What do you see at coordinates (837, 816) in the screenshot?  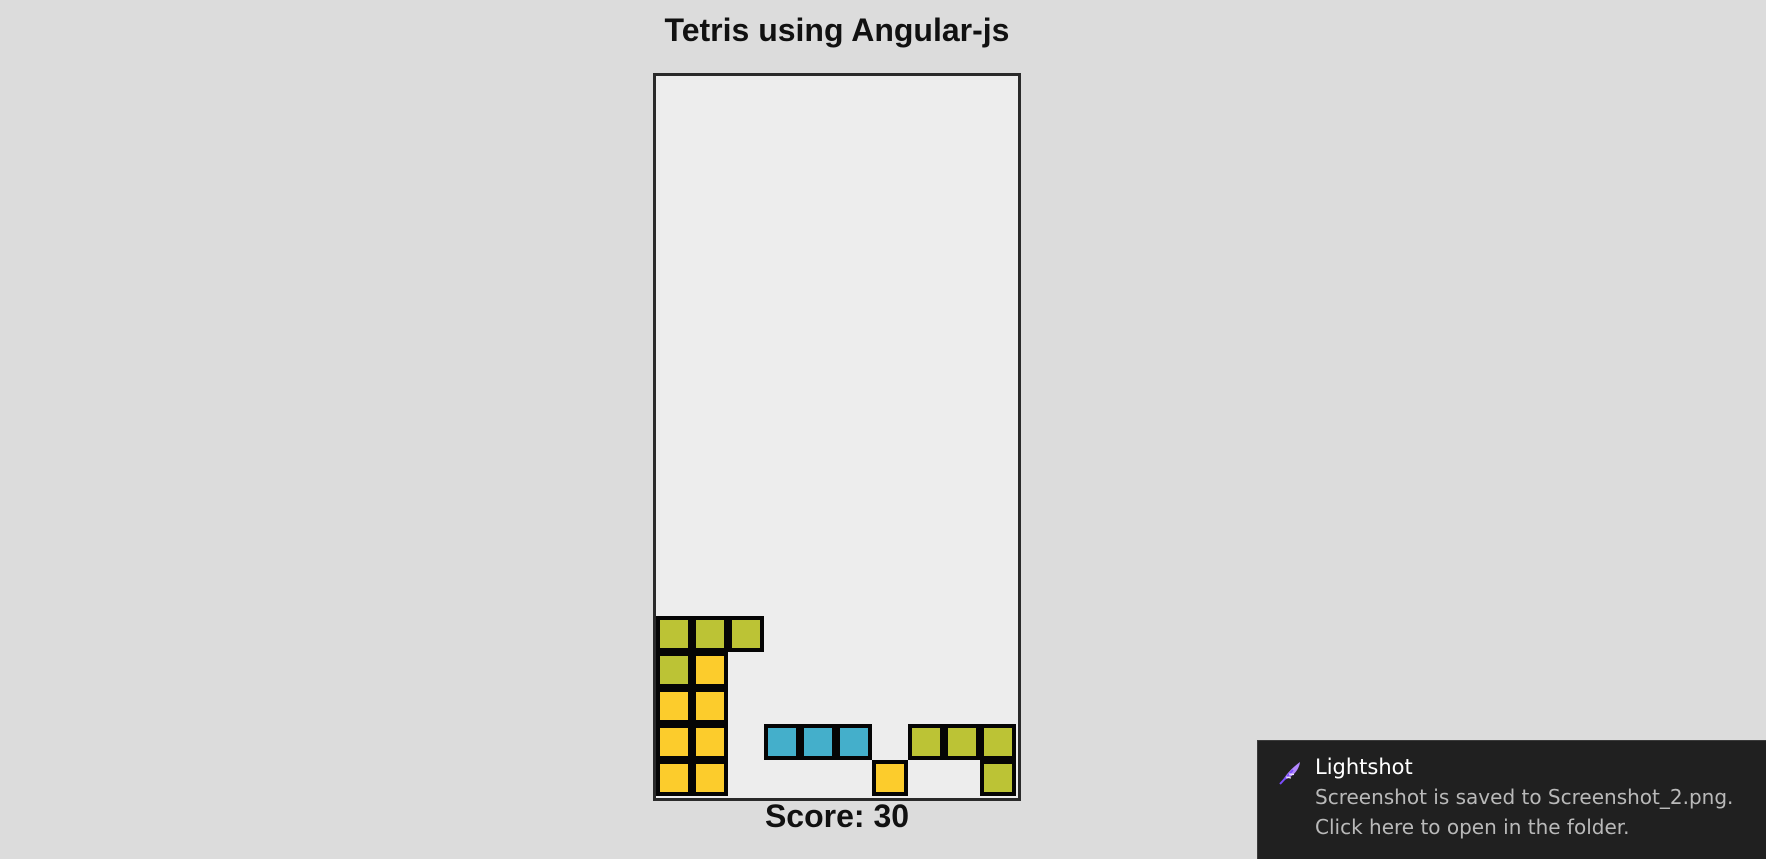 I see `score-display: Score: 30` at bounding box center [837, 816].